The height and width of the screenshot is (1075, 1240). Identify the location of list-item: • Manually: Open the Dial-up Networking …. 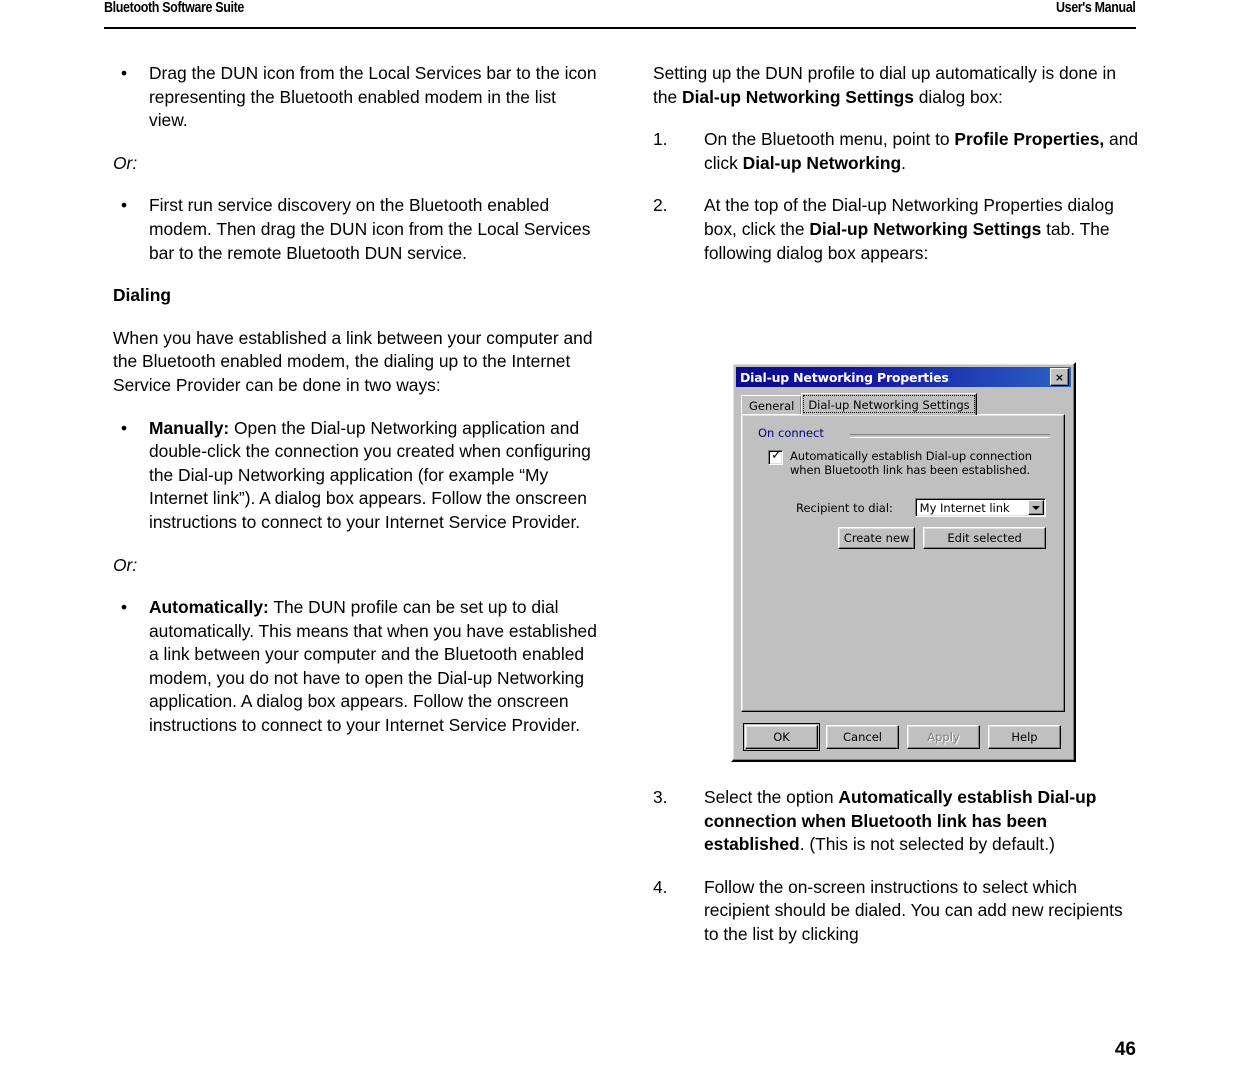
(356, 476).